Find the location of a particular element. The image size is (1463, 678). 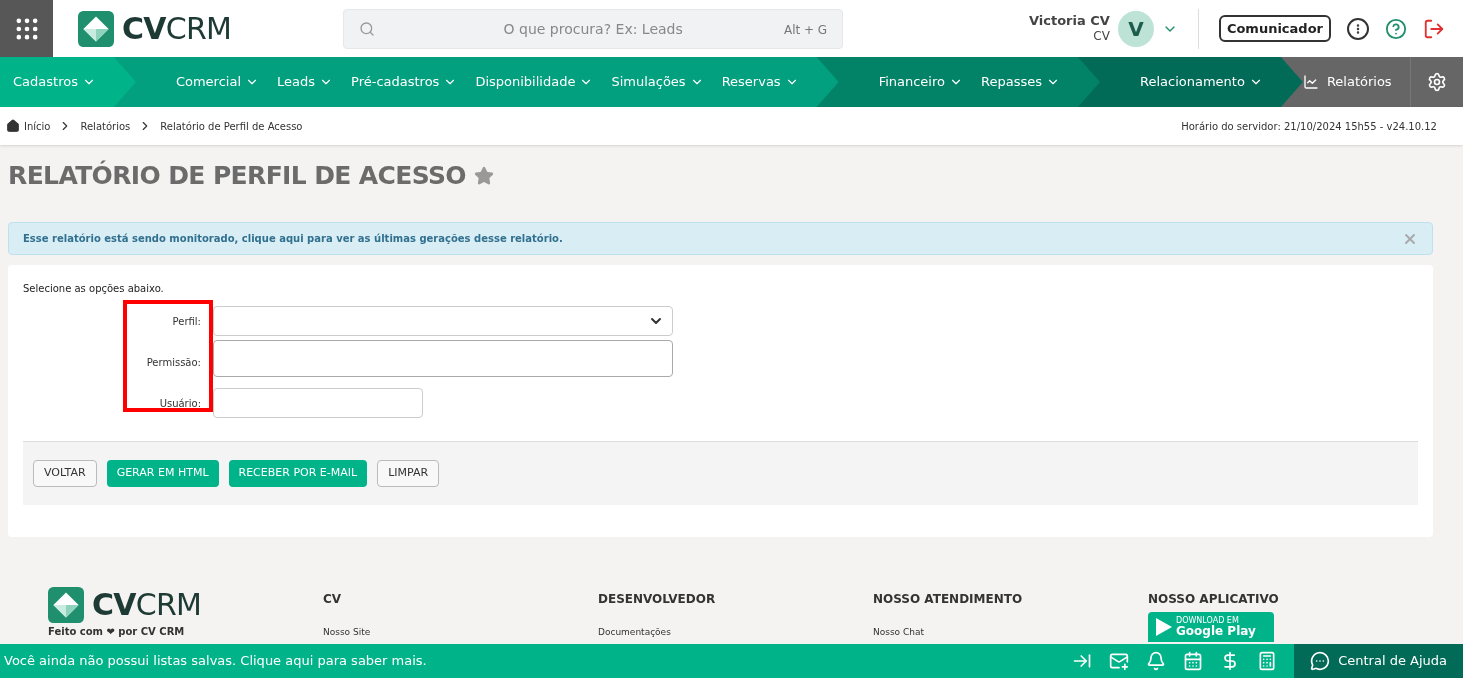

monitoring-alert: Esse relatório está sendo monitorado, clique aqui para ver as últimas gerações desse relatório. is located at coordinates (720, 238).